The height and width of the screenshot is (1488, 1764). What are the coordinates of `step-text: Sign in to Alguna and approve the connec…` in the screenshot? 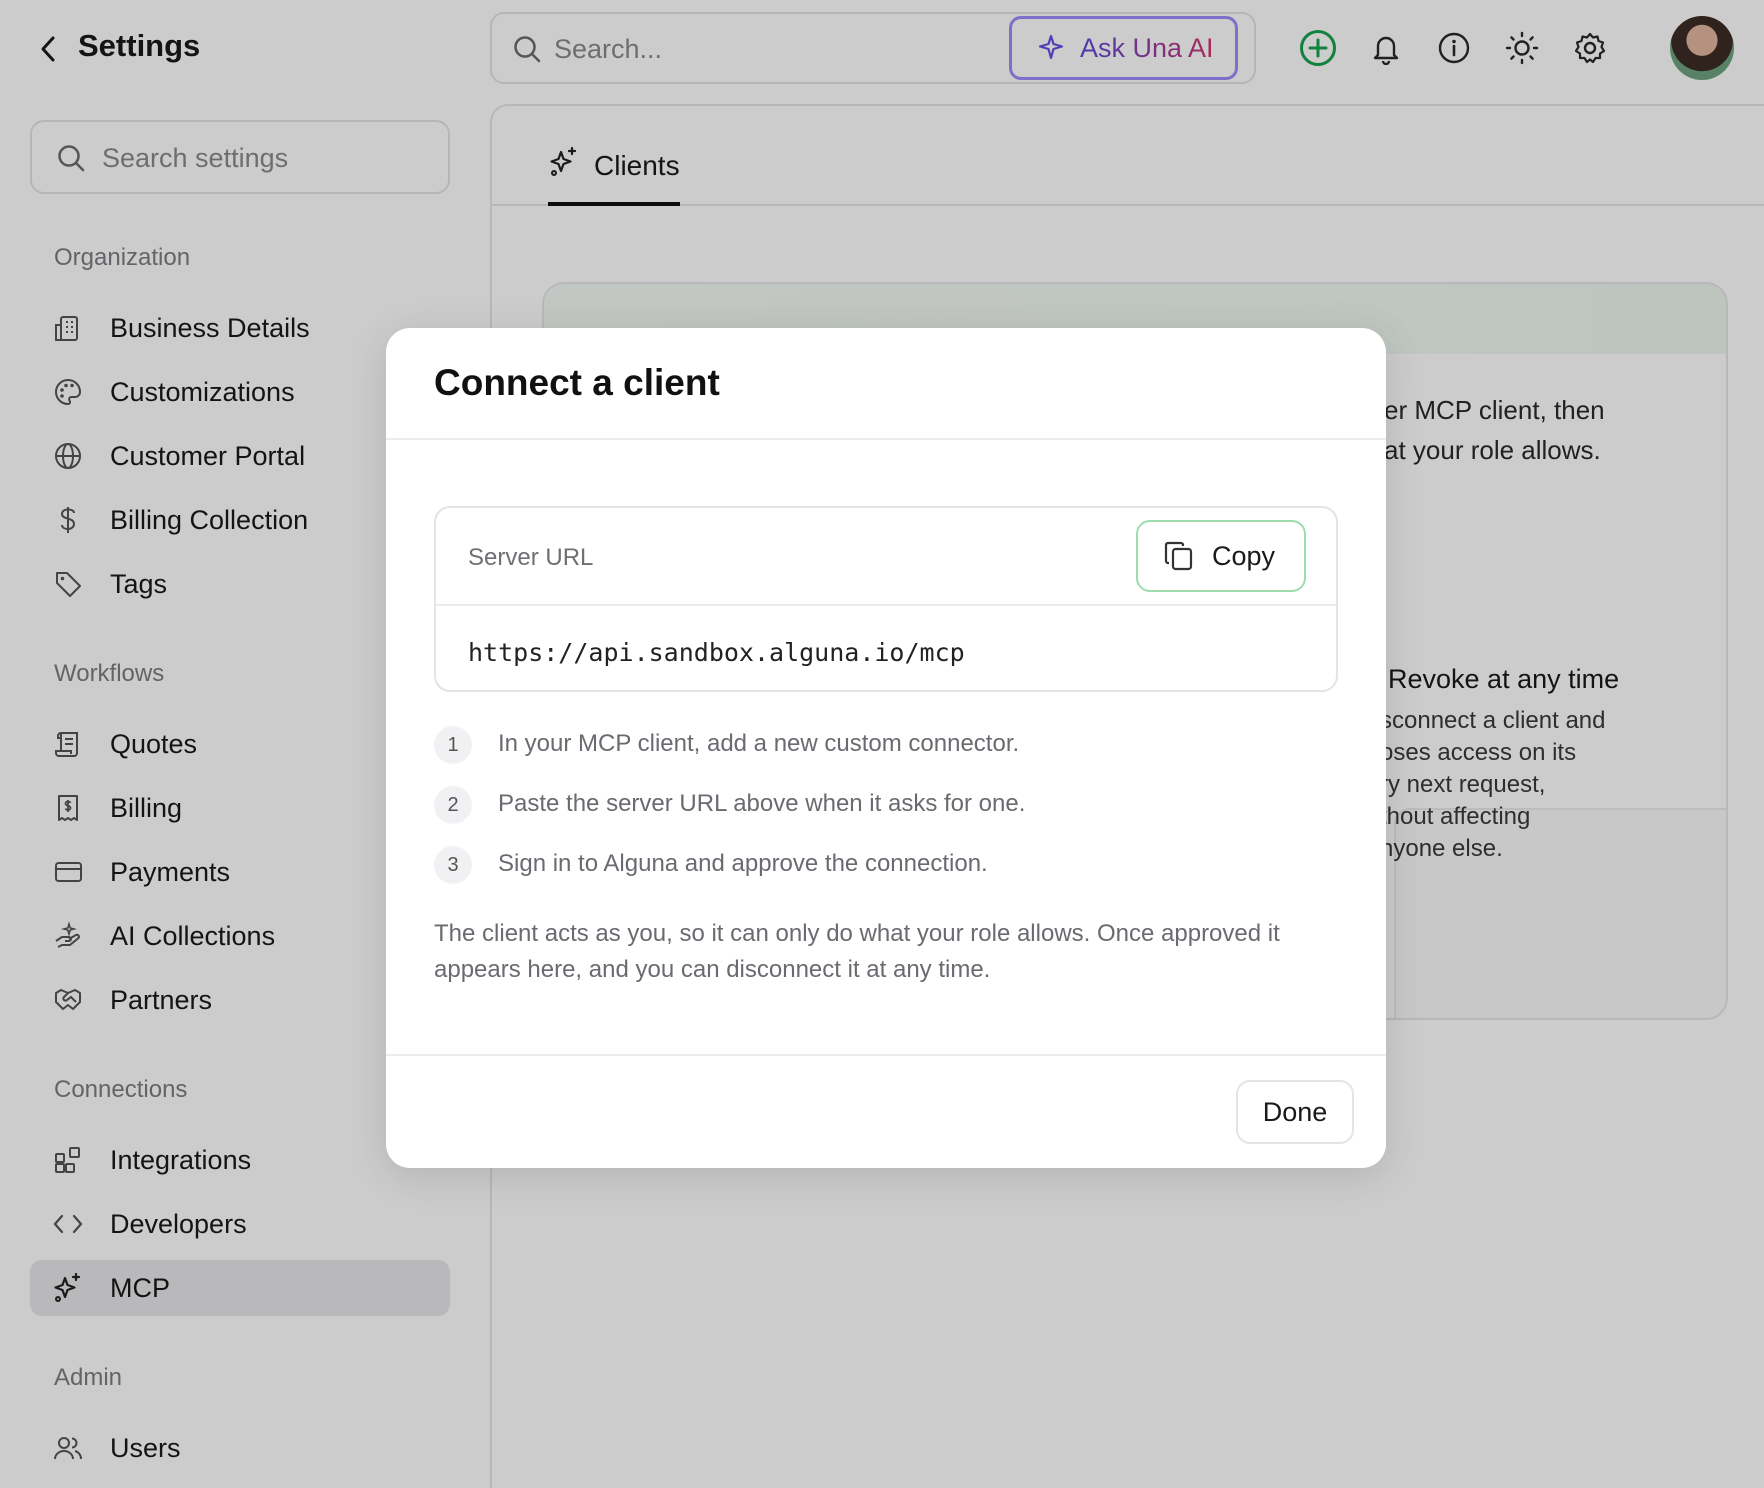 It's located at (743, 863).